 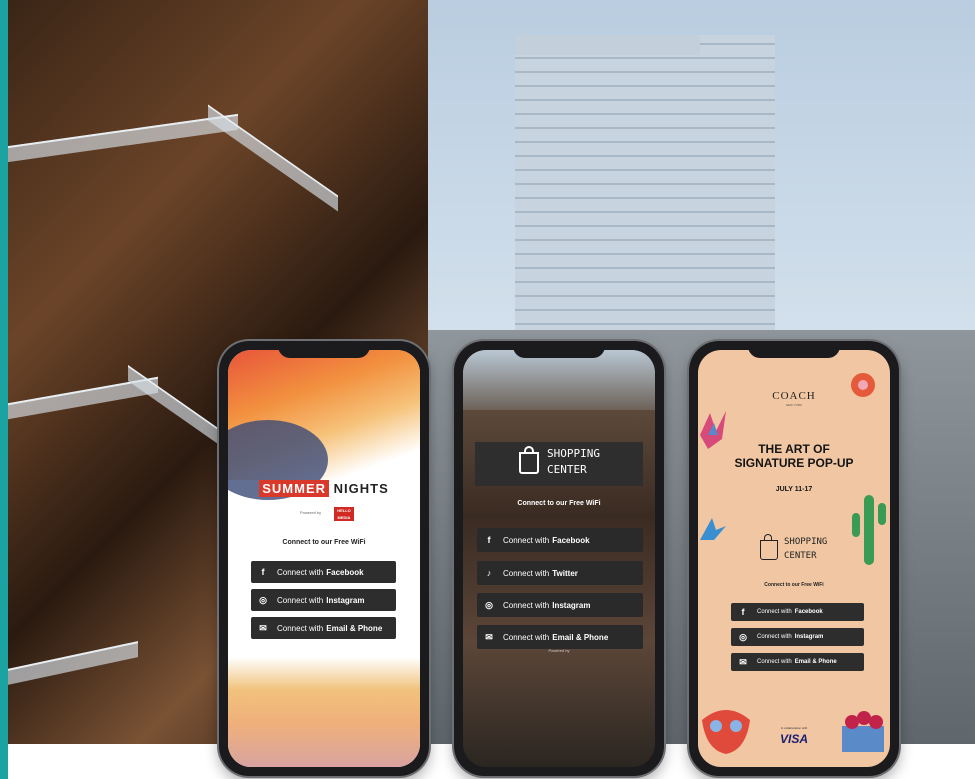 What do you see at coordinates (607, 45) in the screenshot?
I see `glass-tower-top` at bounding box center [607, 45].